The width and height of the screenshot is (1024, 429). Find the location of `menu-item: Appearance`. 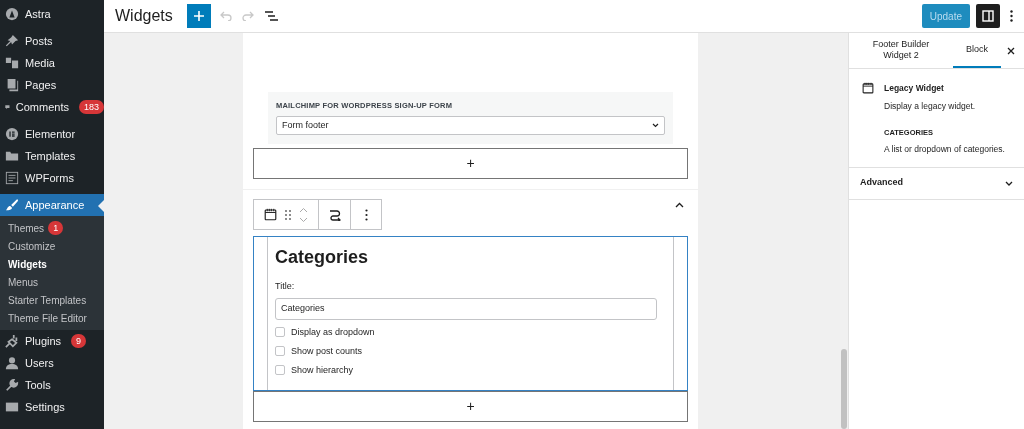

menu-item: Appearance is located at coordinates (52, 205).